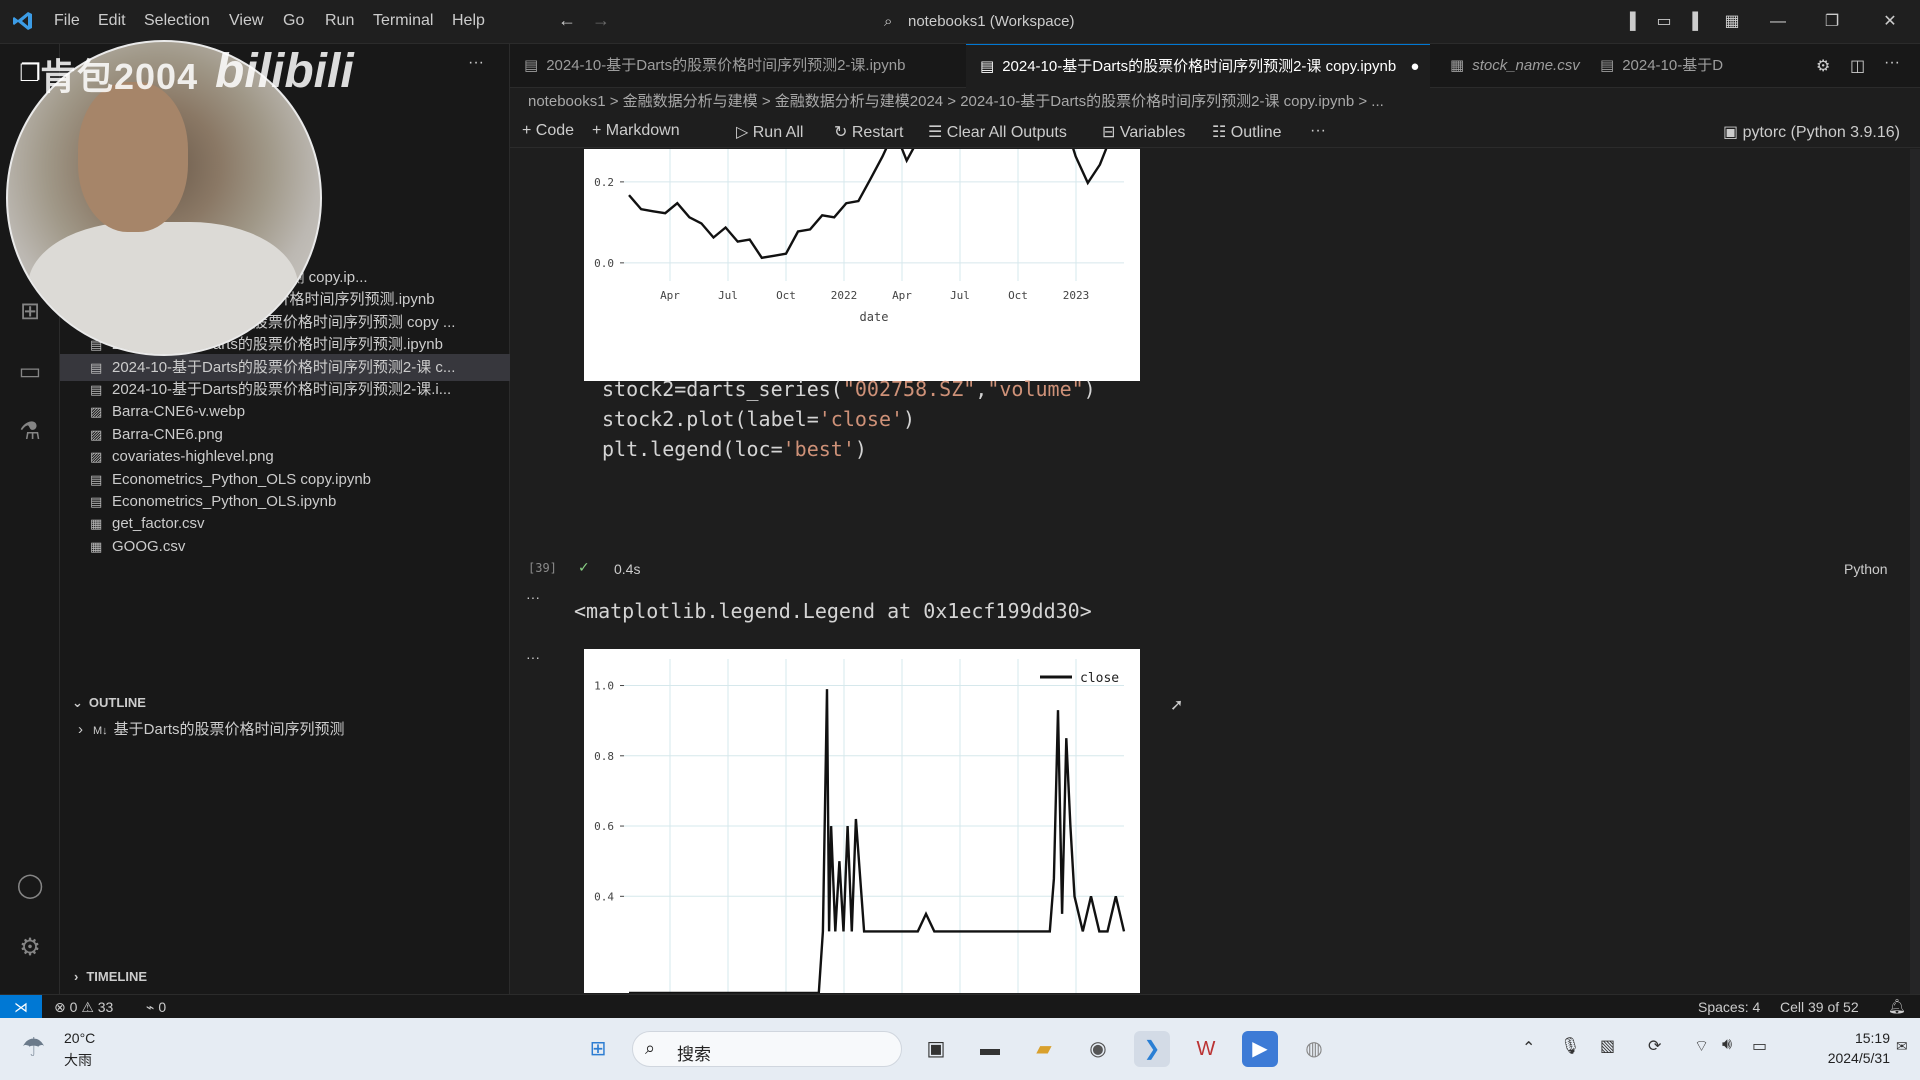  What do you see at coordinates (1666, 66) in the screenshot?
I see `tab-notebook-third: ▤ 2024-10-基于D` at bounding box center [1666, 66].